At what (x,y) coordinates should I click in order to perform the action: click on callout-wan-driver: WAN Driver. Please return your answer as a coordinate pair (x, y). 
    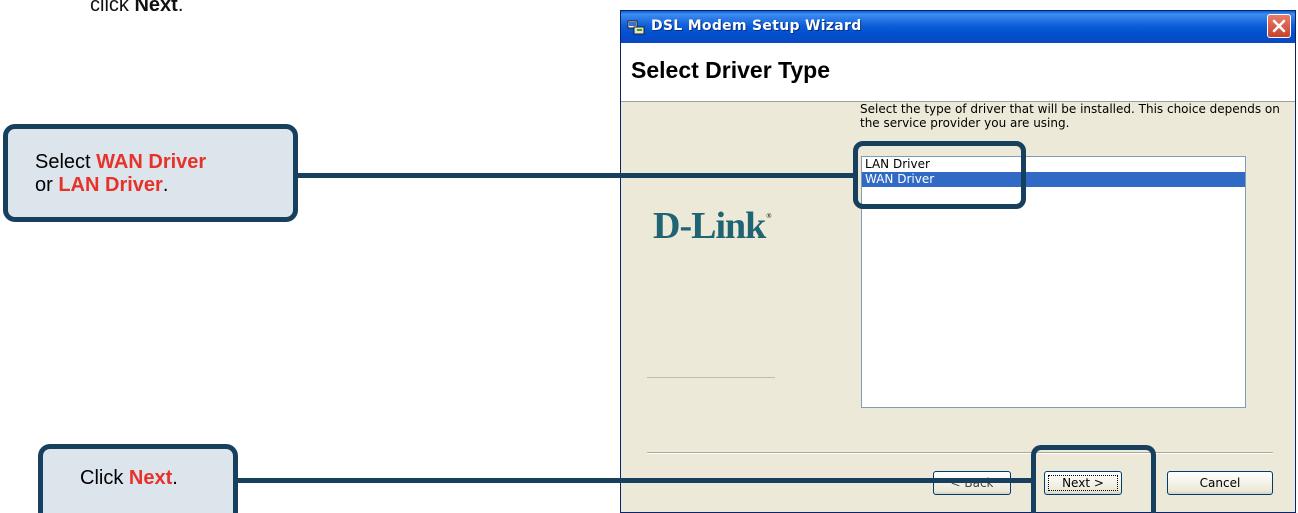
    Looking at the image, I should click on (151, 162).